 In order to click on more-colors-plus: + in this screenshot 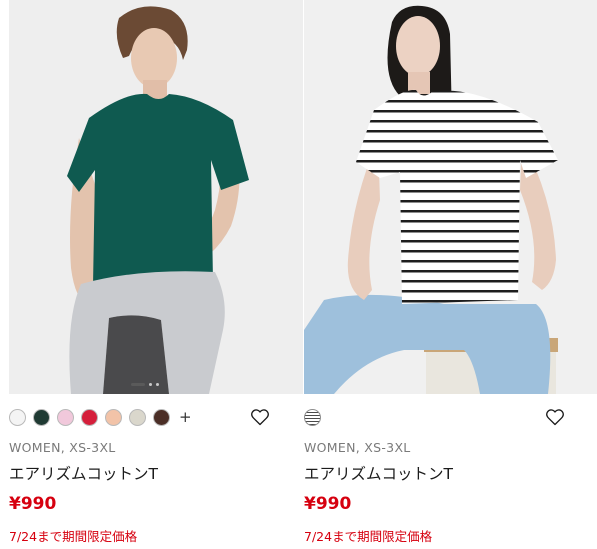, I will do `click(185, 417)`.